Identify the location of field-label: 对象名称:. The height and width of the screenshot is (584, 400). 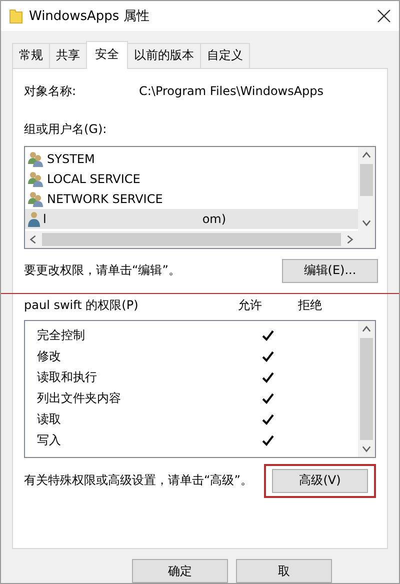
(51, 91).